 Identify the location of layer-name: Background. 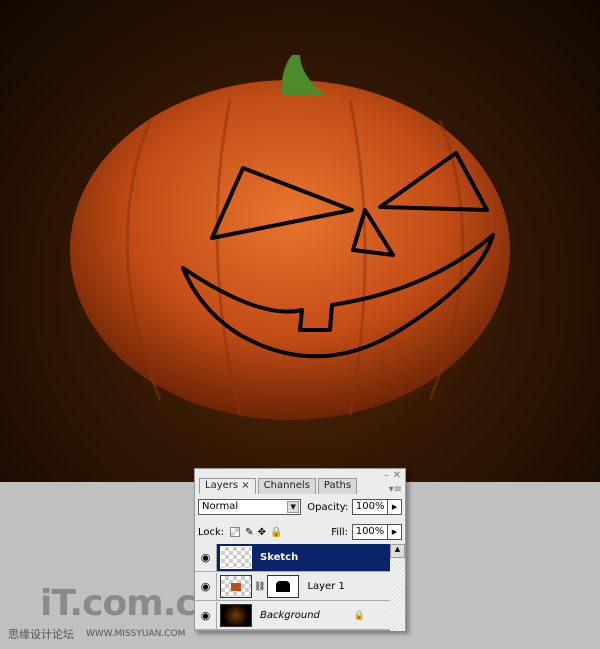
(290, 615).